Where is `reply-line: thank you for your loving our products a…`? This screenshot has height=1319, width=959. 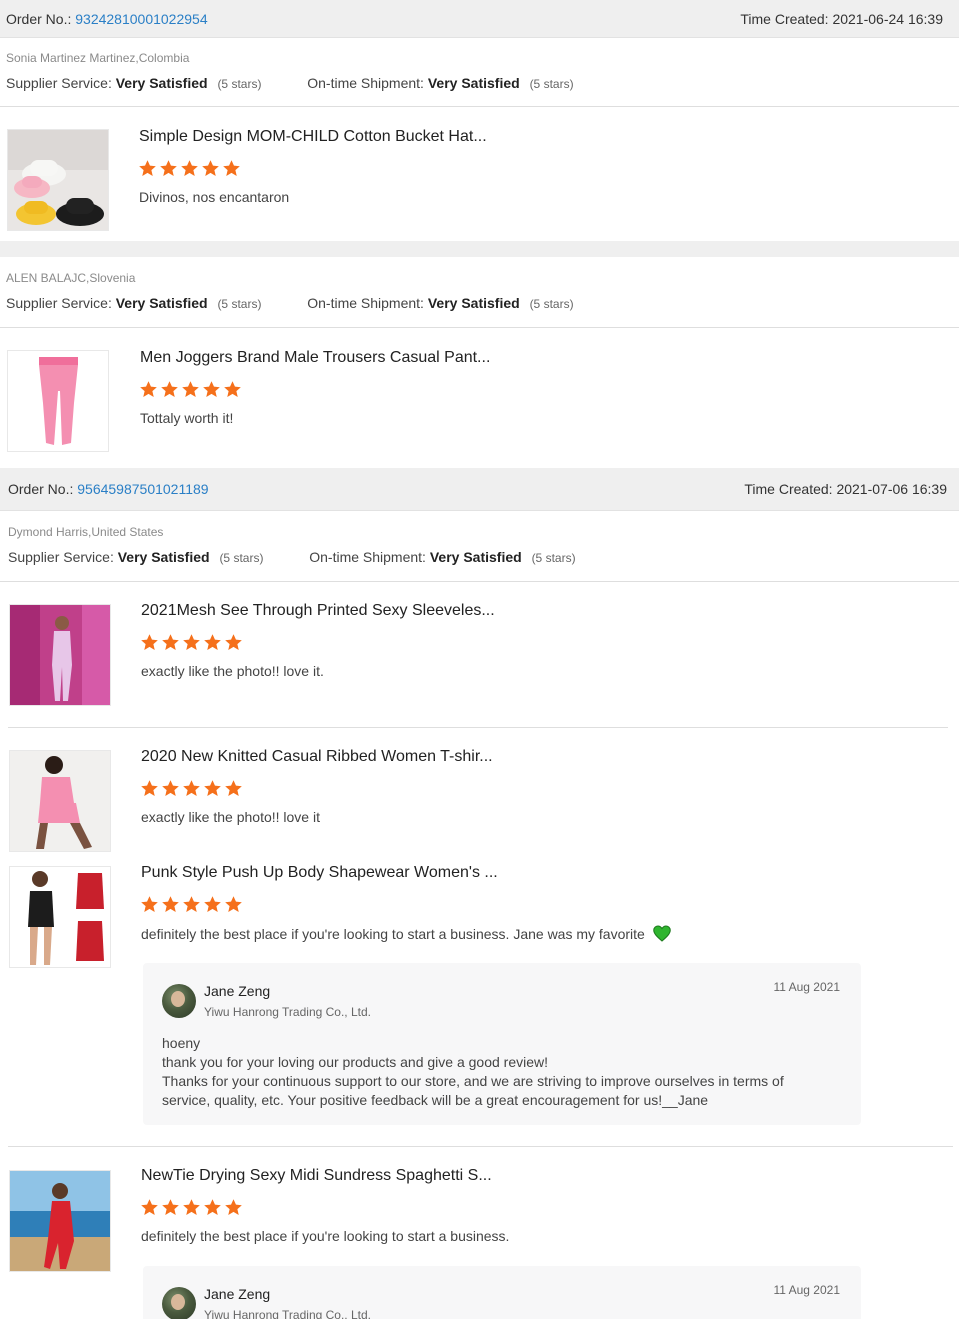
reply-line: thank you for your loving our products a… is located at coordinates (355, 1062).